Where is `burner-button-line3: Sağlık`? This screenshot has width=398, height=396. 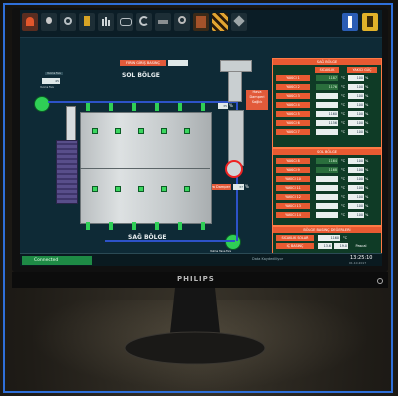
burner-button-line3: Sağlık is located at coordinates (257, 102).